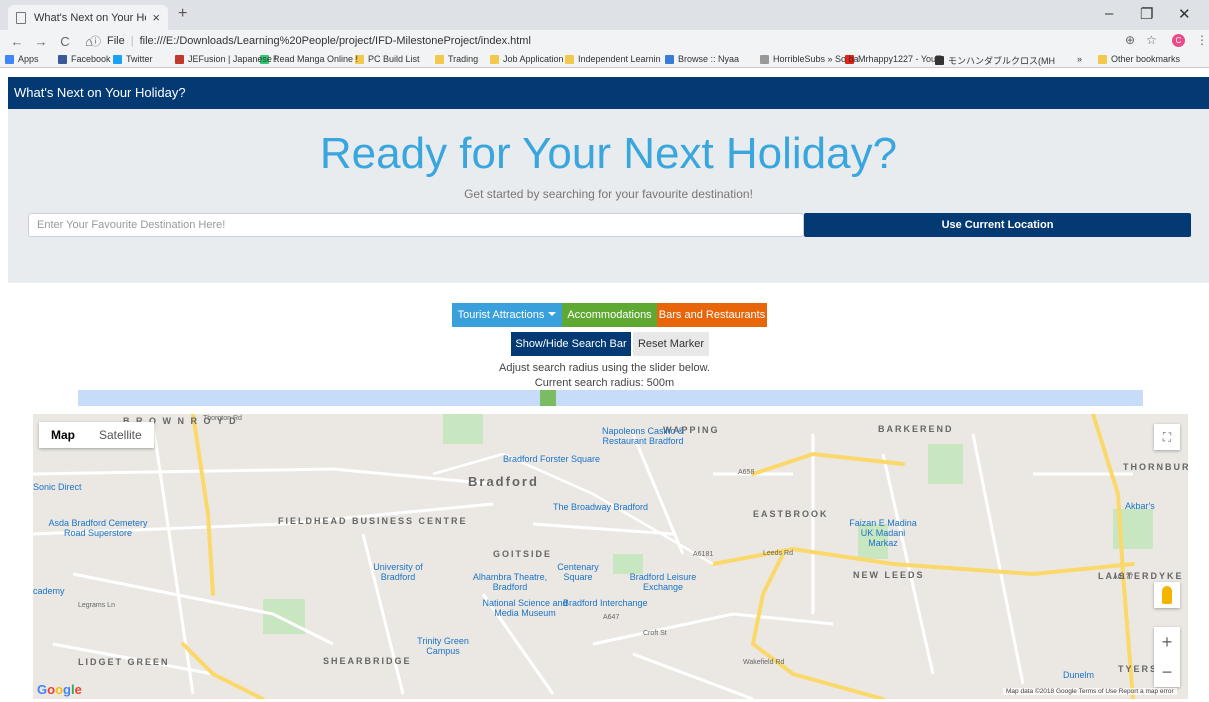  What do you see at coordinates (42, 689) in the screenshot?
I see `google-logo-letter: G` at bounding box center [42, 689].